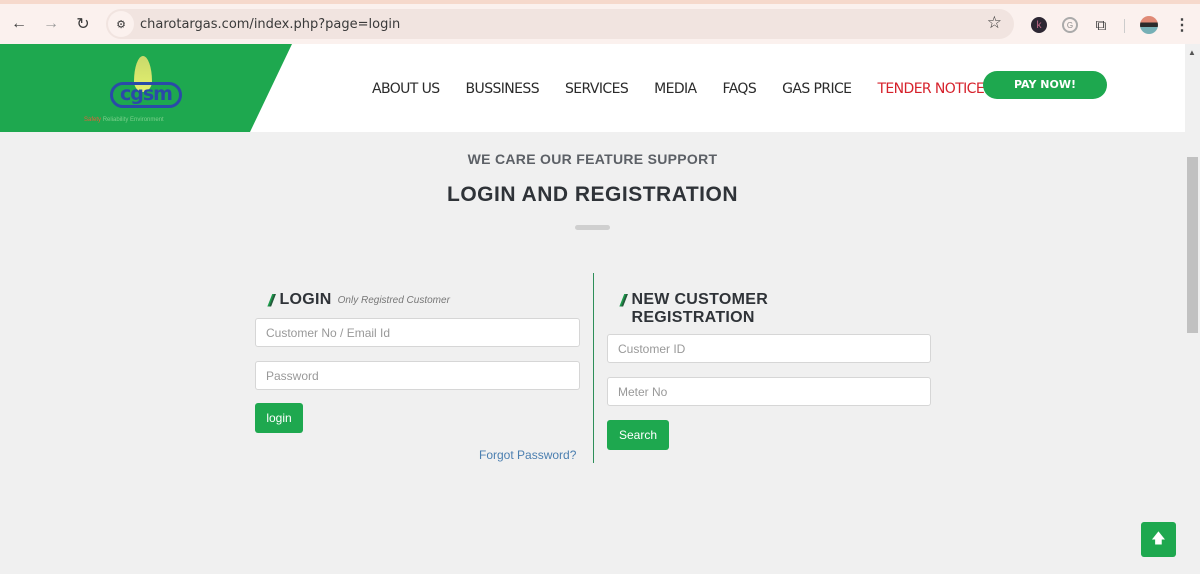  Describe the element at coordinates (93, 120) in the screenshot. I see `logo-tagline-accent: Safety` at that location.